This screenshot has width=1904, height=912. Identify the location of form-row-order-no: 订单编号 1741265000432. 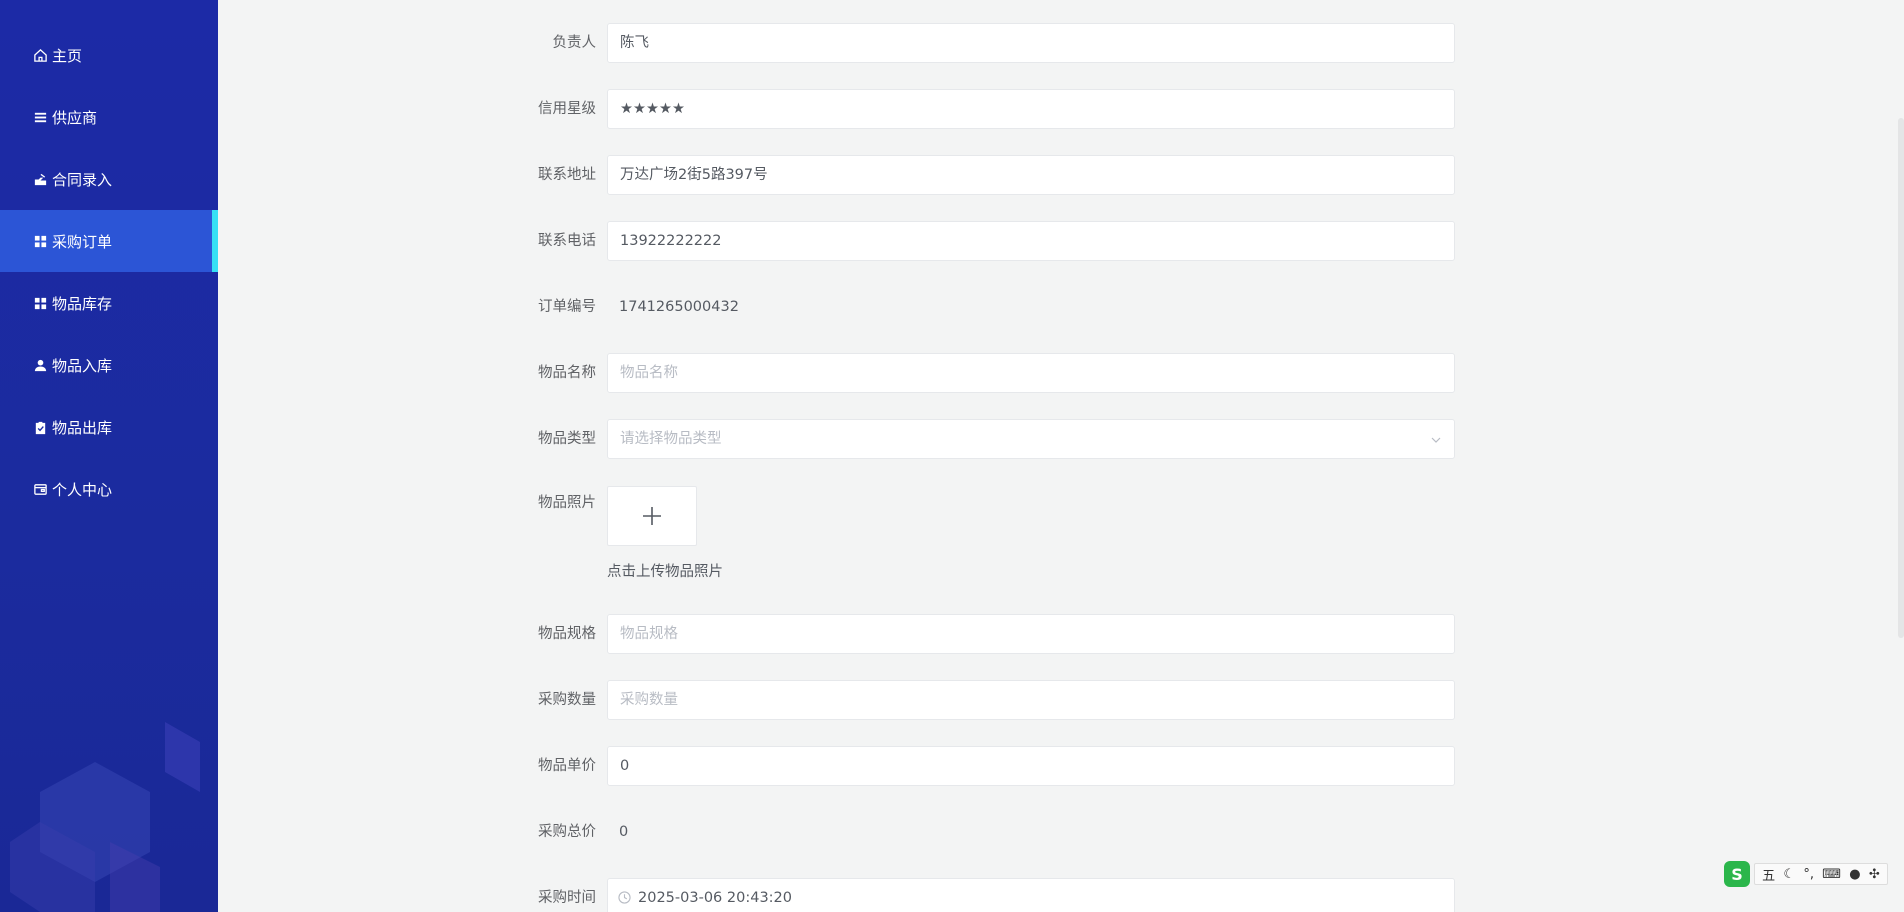
(1061, 307).